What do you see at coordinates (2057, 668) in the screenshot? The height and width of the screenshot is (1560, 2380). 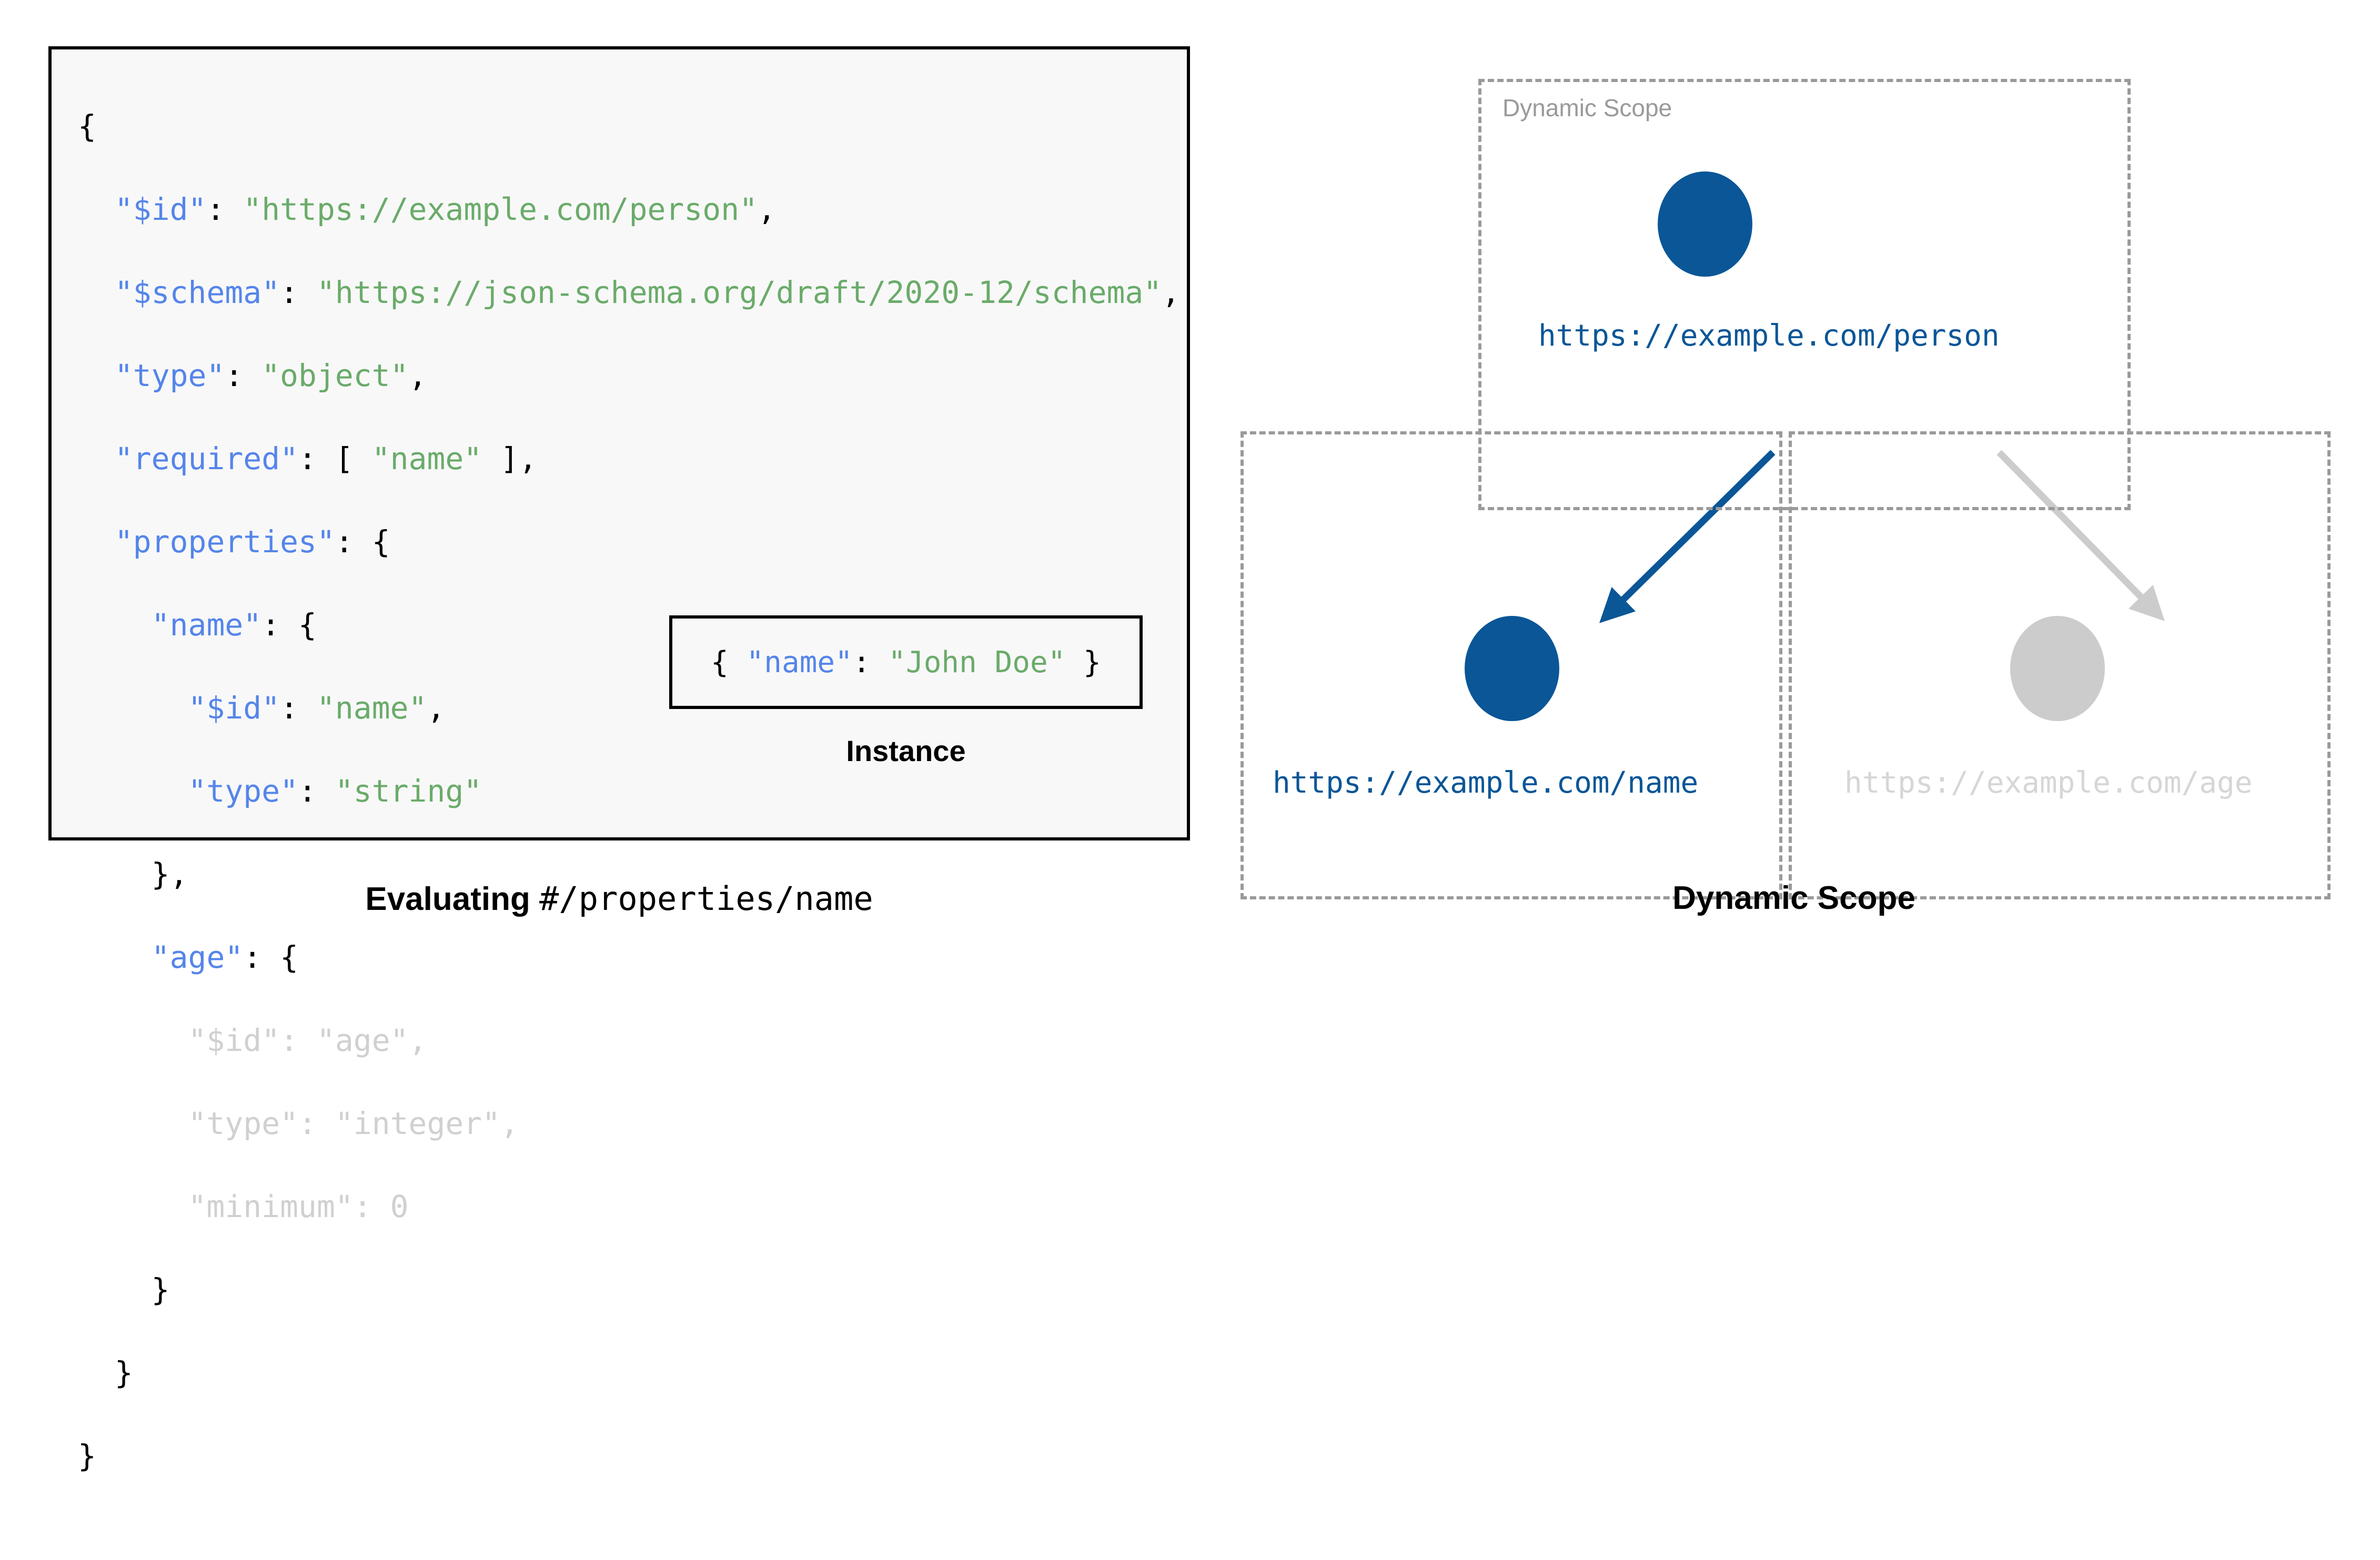 I see `node-circle-age` at bounding box center [2057, 668].